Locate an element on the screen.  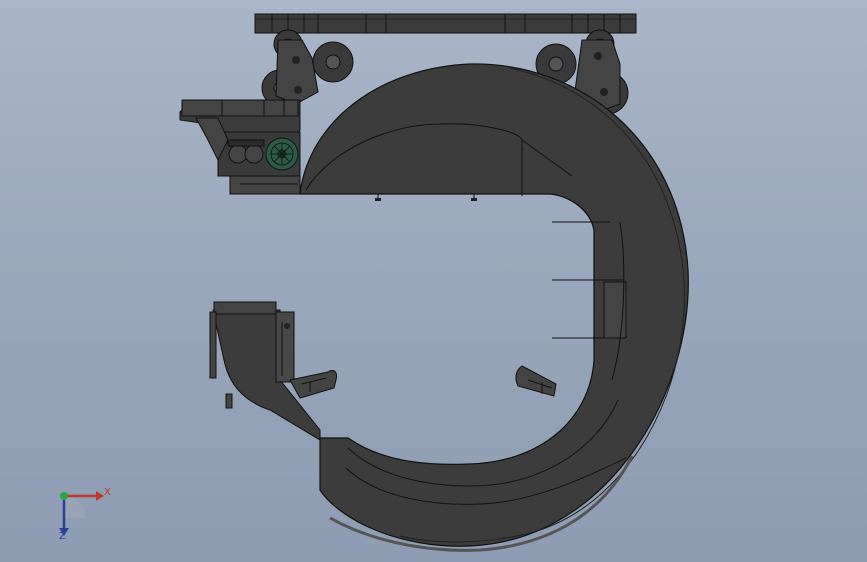
y-axis-dot is located at coordinates (64, 496).